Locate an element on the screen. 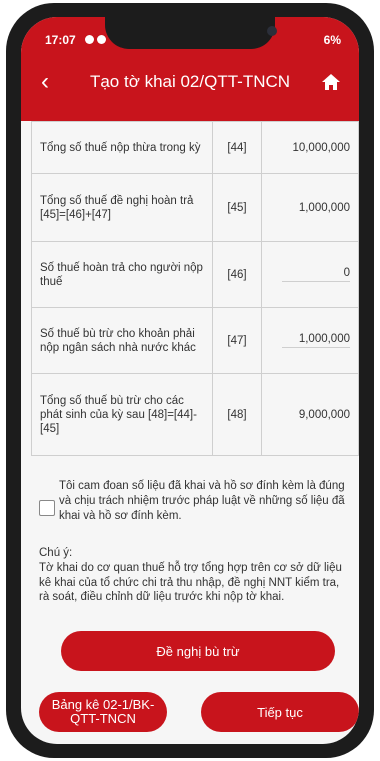 This screenshot has width=380, height=761. continue-button: Tiếp tục is located at coordinates (280, 712).